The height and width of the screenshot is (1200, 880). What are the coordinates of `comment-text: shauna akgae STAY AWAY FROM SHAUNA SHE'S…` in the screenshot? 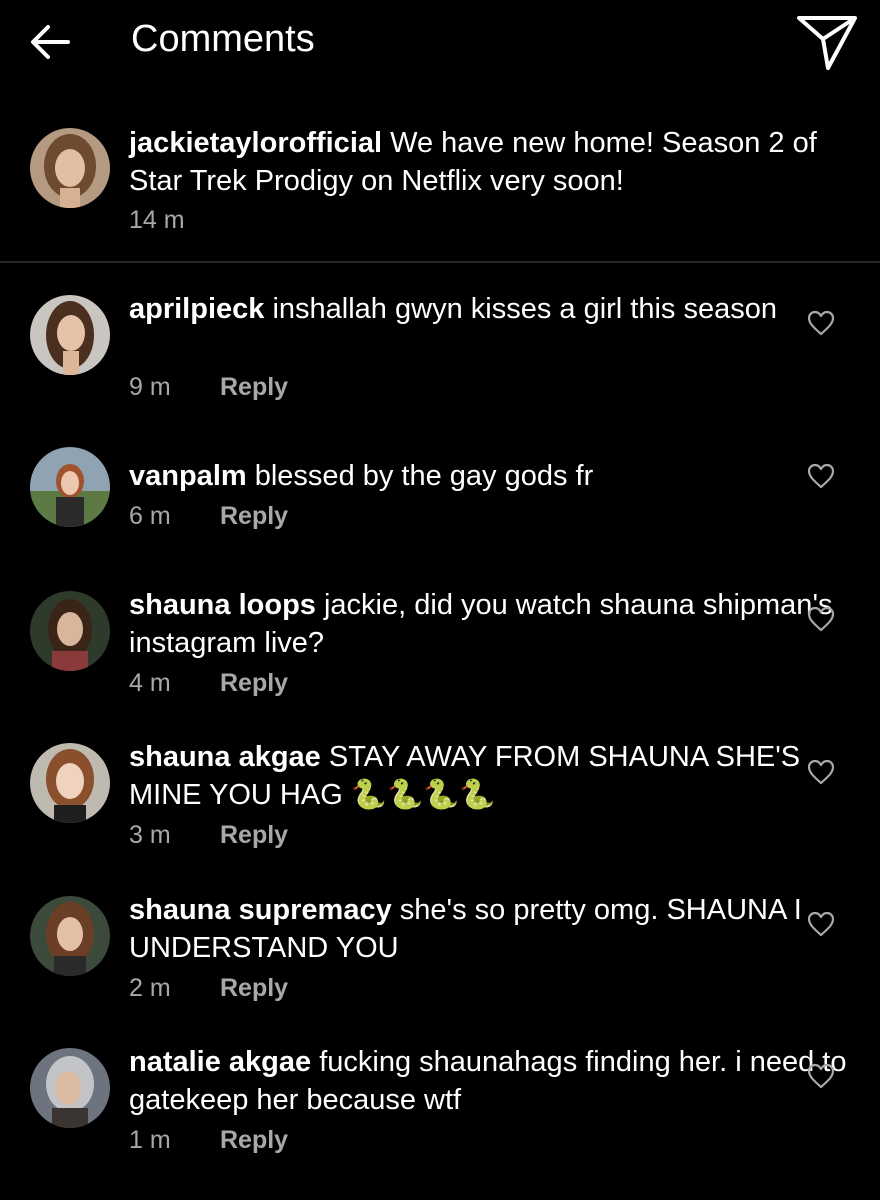 It's located at (496, 776).